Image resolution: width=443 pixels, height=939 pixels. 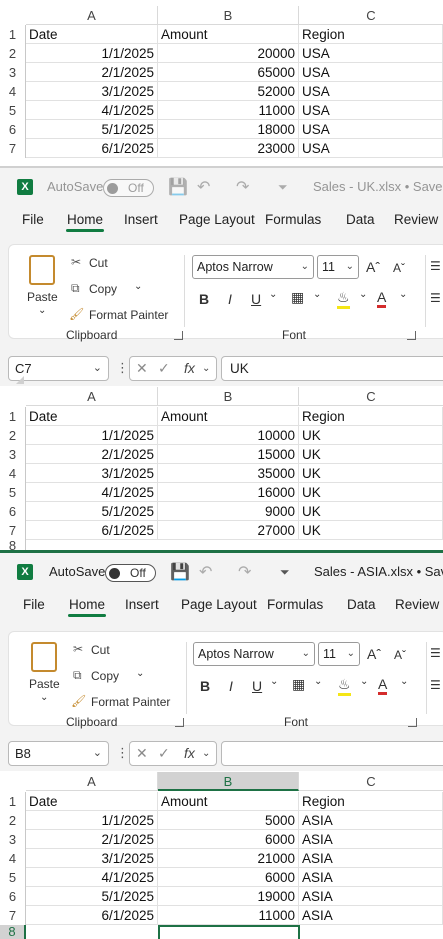 What do you see at coordinates (228, 530) in the screenshot?
I see `cell: 27000` at bounding box center [228, 530].